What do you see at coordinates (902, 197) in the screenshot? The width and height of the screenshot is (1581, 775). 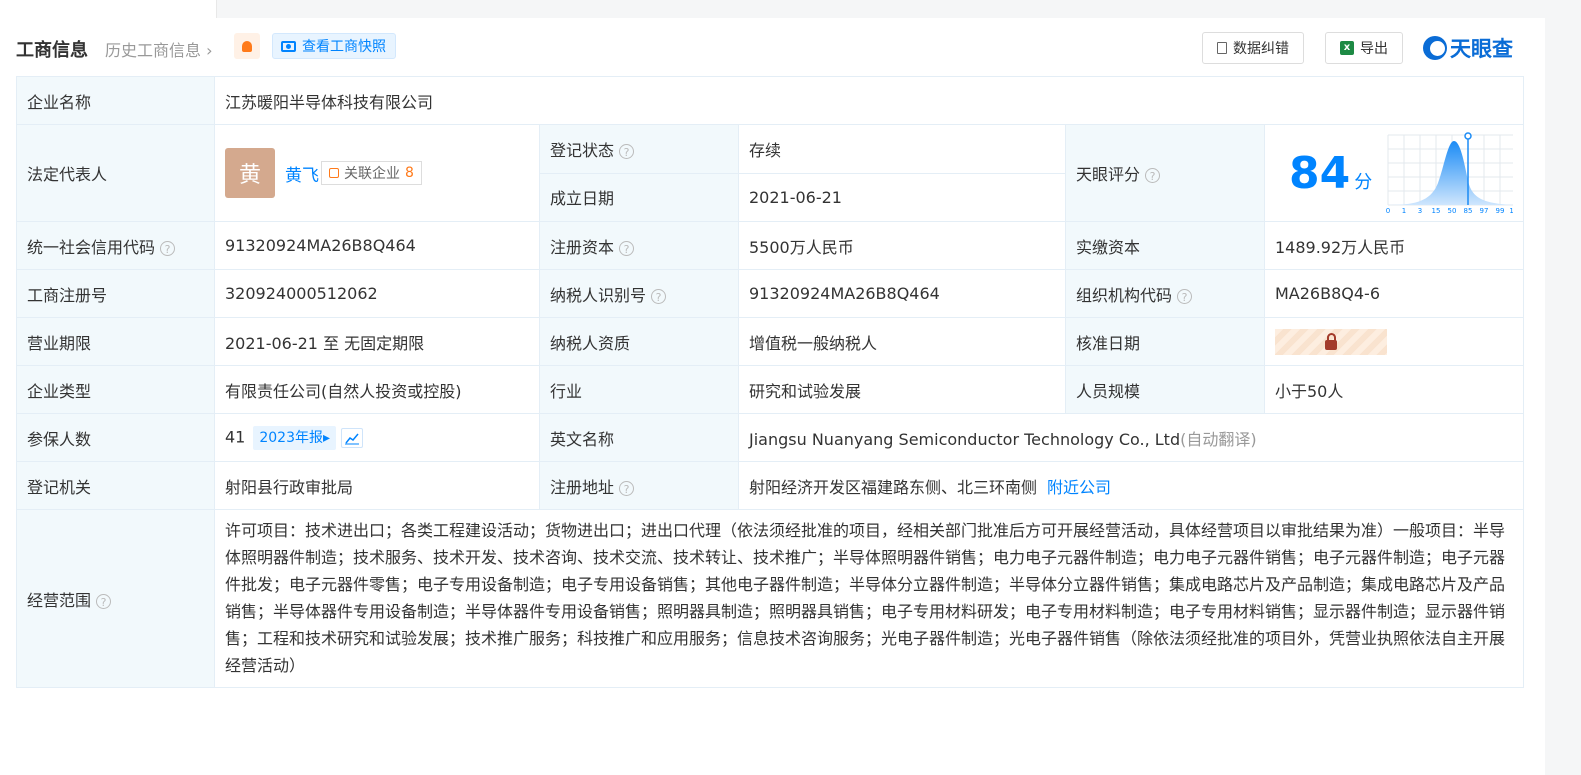 I see `founded-value: 2021-06-21` at bounding box center [902, 197].